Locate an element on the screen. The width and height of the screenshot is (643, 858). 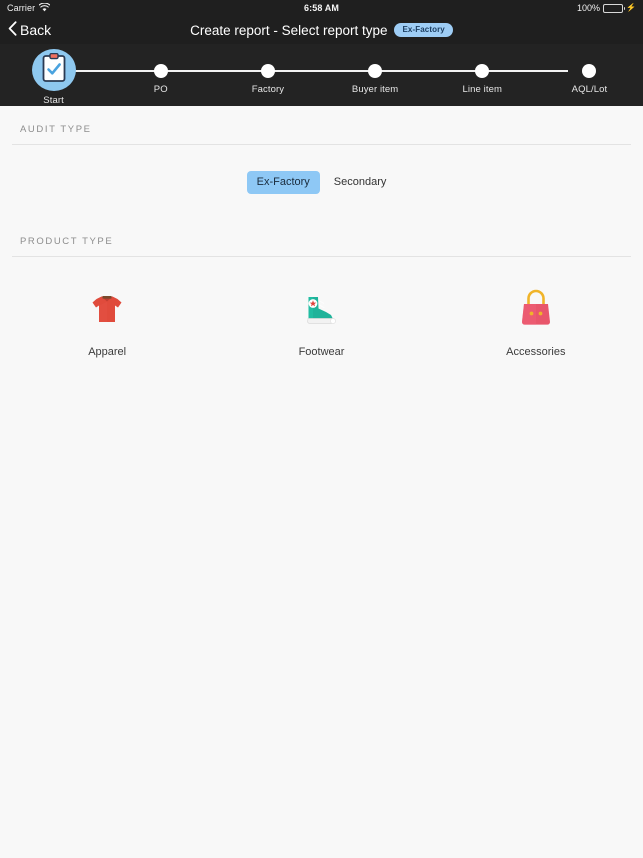
audit-type-control-wrap: Ex-Factory Secondary is located at coordinates (321, 181).